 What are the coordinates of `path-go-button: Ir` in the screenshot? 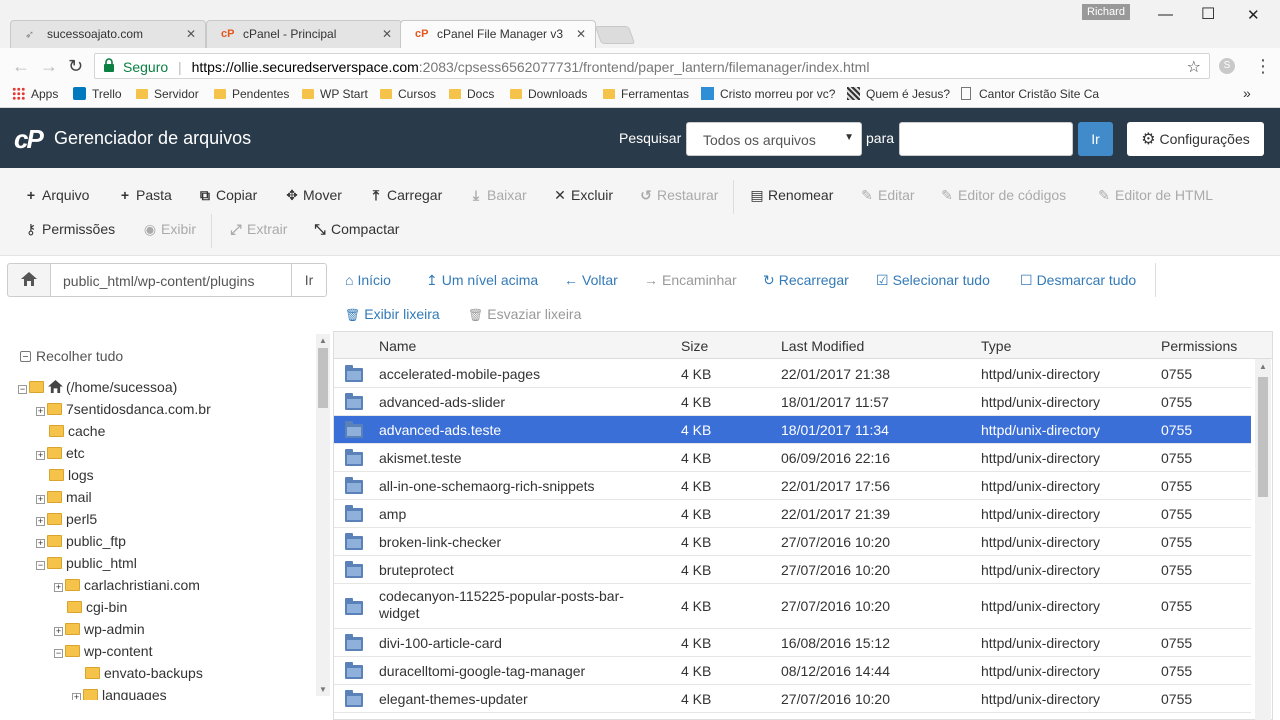 It's located at (309, 280).